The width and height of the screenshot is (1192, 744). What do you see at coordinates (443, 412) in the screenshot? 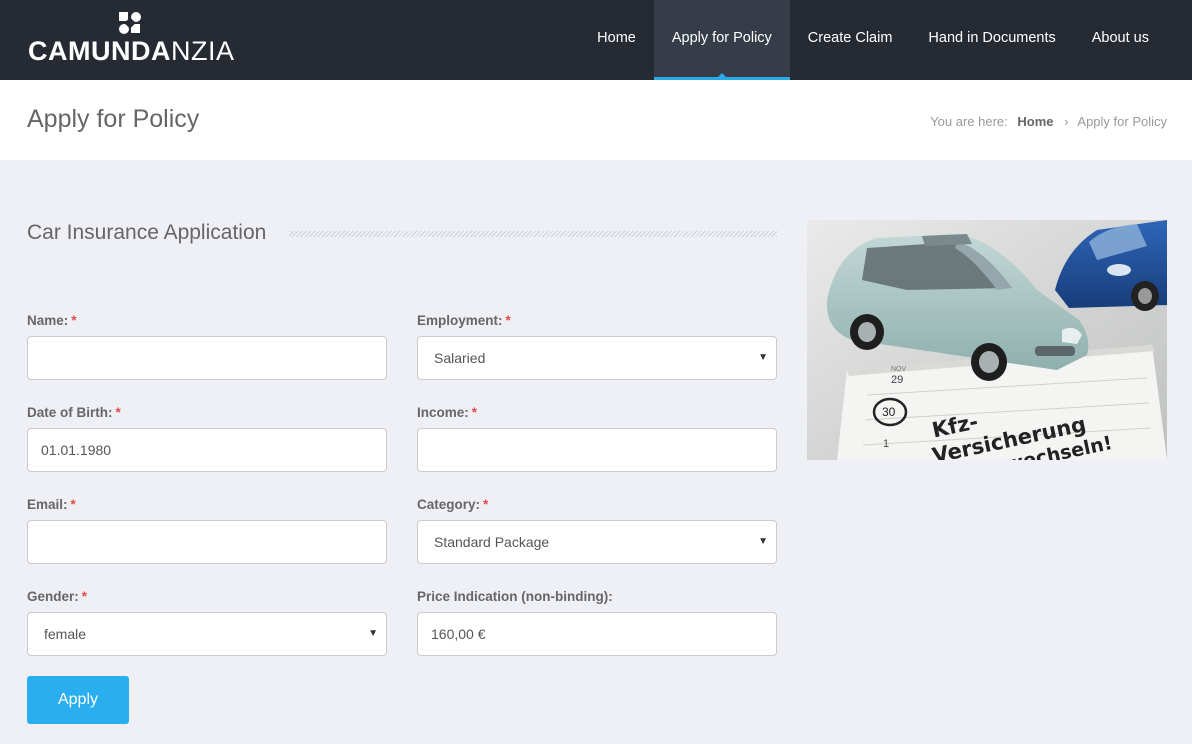
I see `income-label-text: Income:` at bounding box center [443, 412].